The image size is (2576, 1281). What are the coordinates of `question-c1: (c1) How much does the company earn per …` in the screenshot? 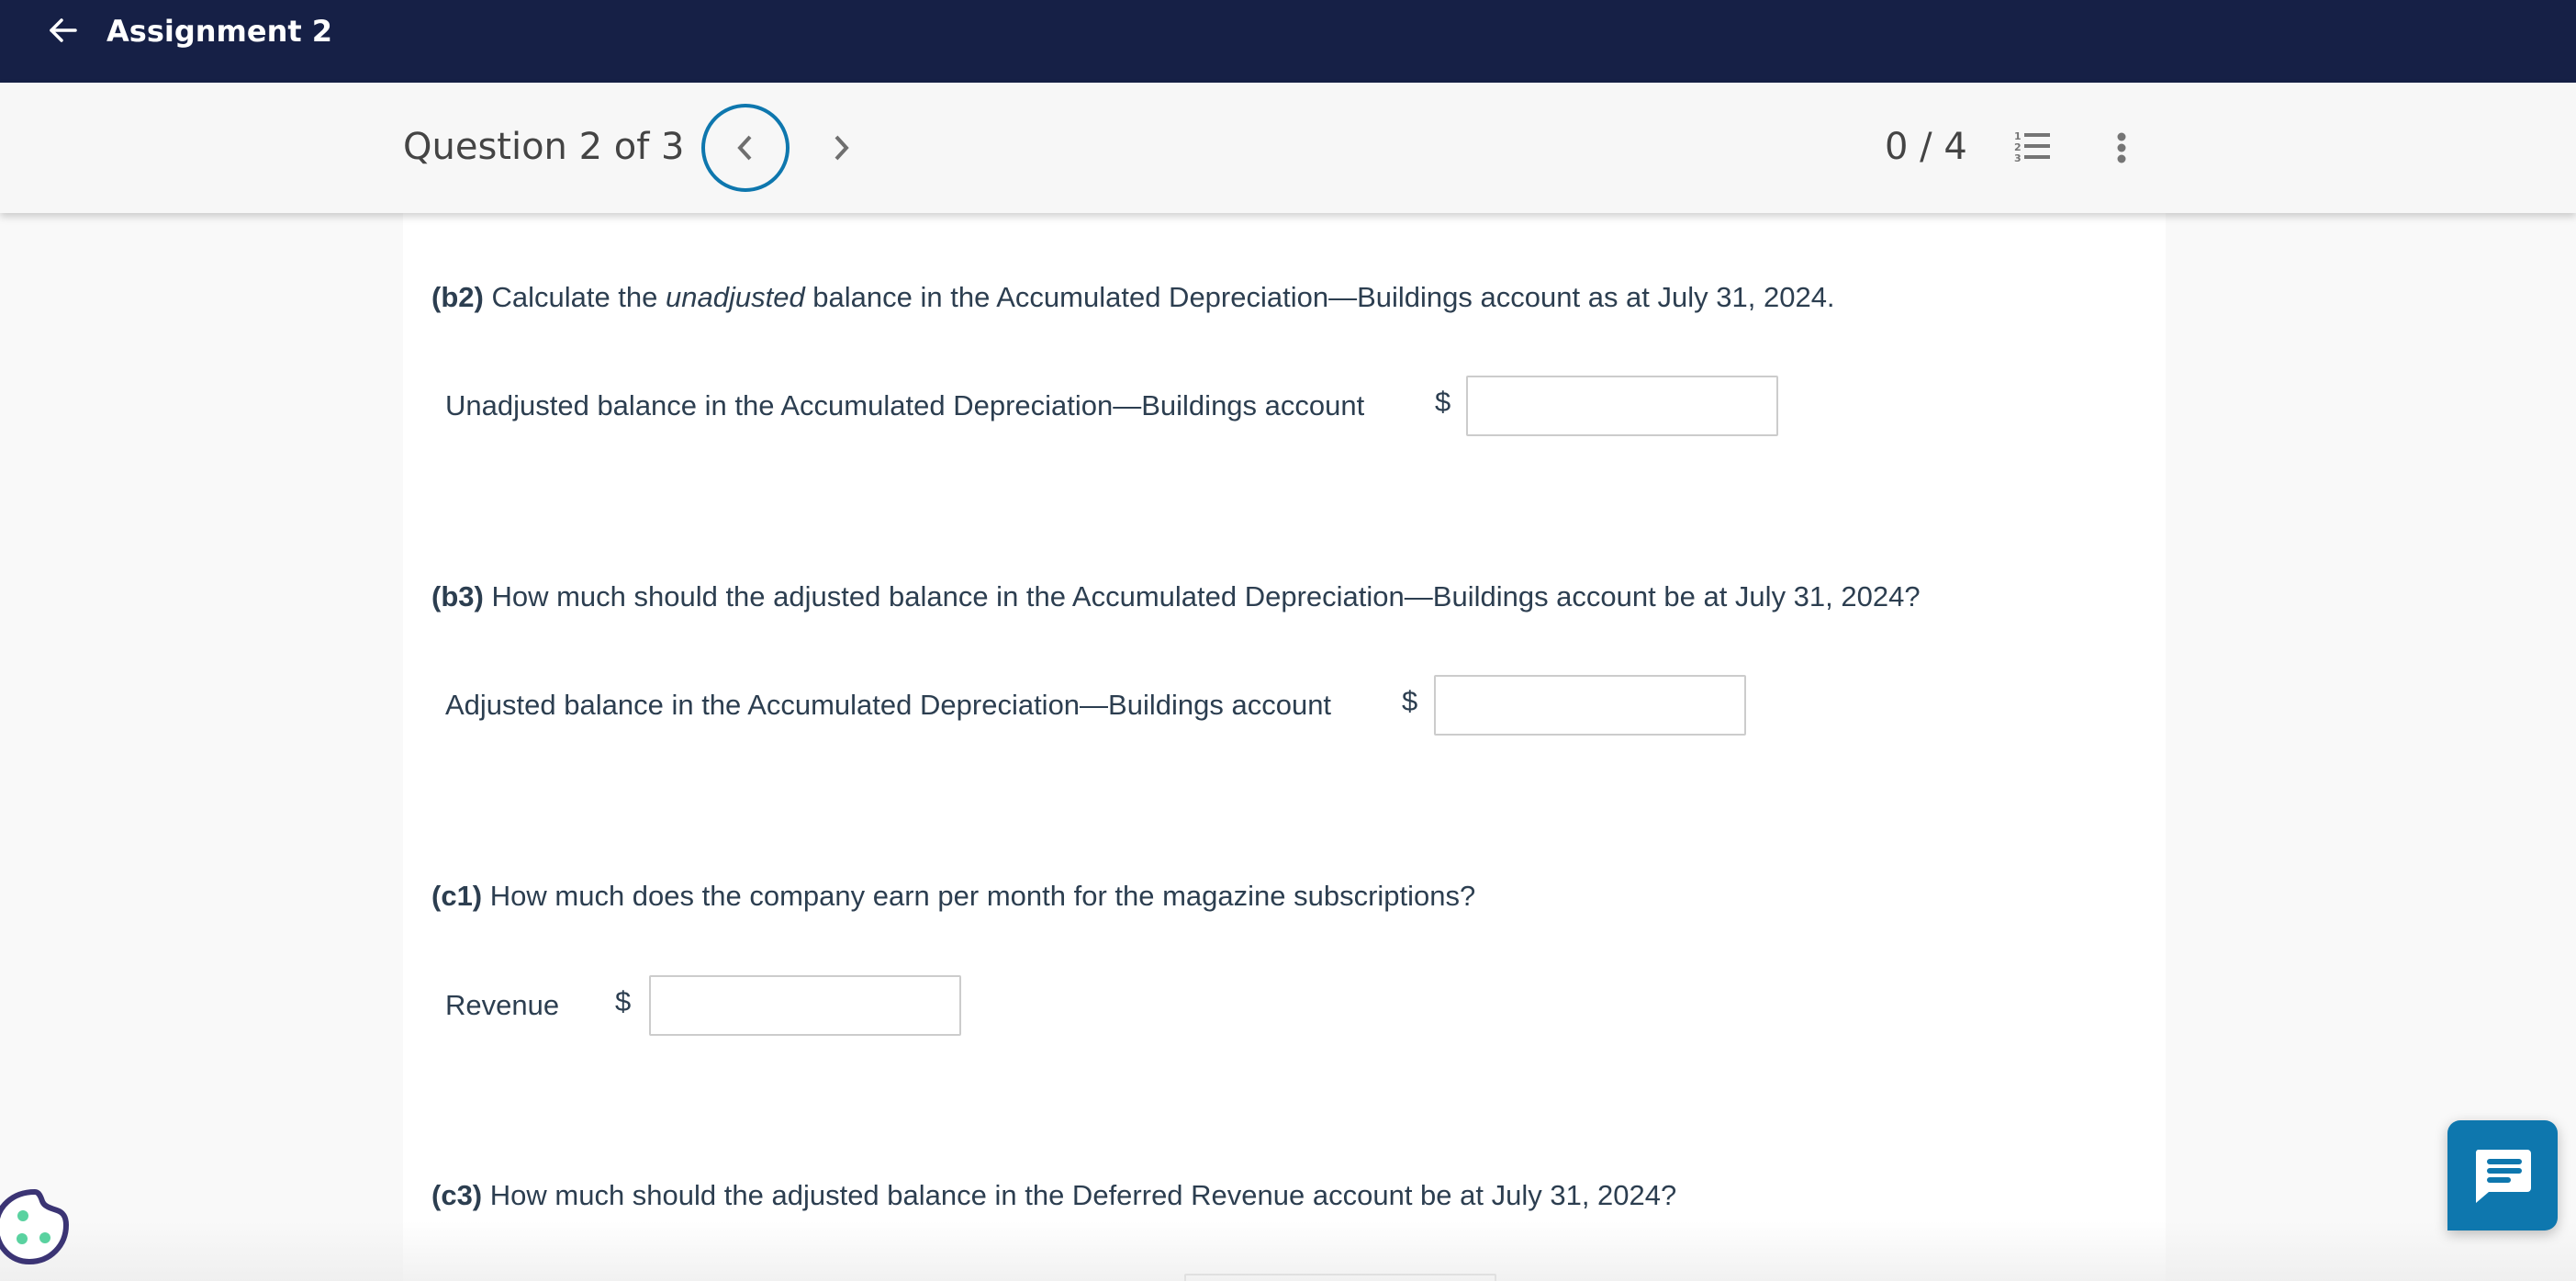 It's located at (953, 897).